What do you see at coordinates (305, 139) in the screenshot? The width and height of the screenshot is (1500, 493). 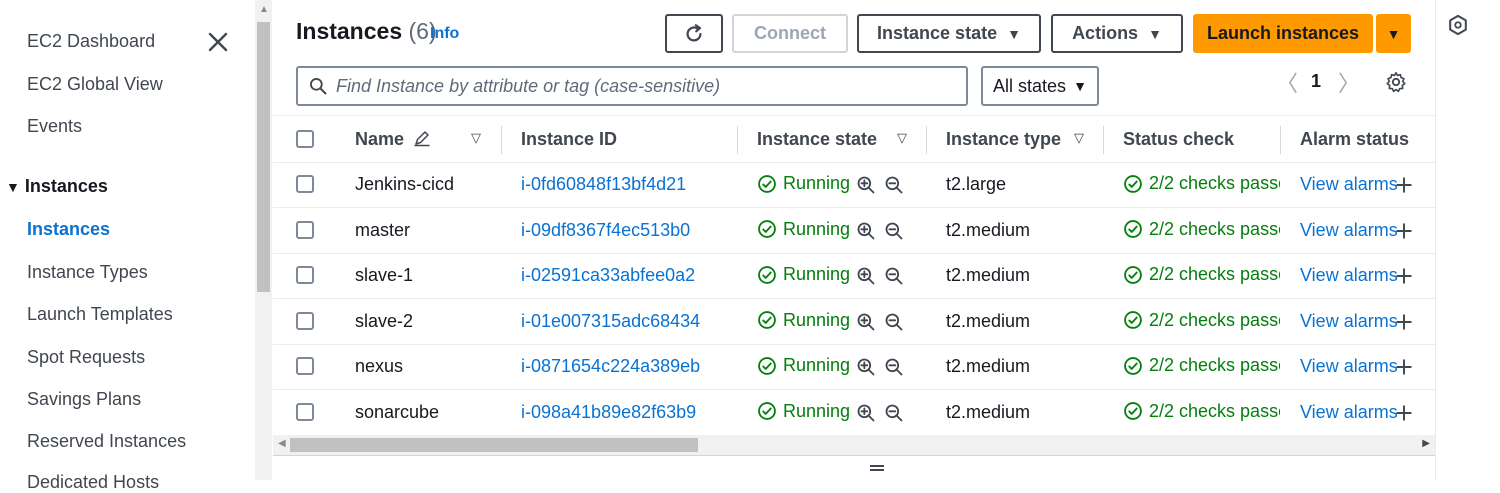 I see `select-all-checkbox` at bounding box center [305, 139].